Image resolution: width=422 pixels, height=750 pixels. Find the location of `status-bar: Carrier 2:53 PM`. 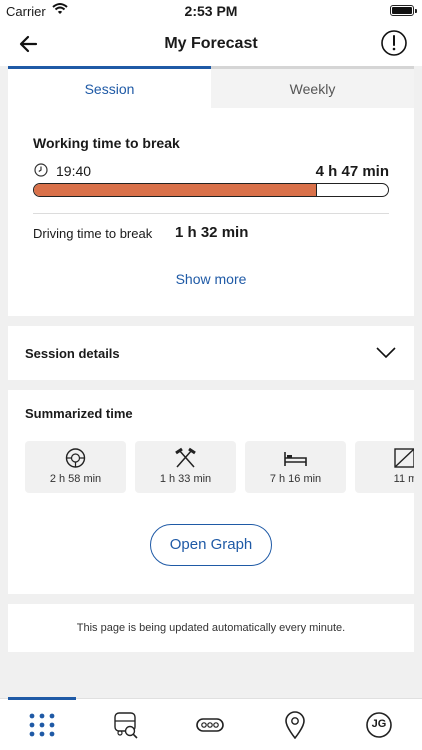

status-bar: Carrier 2:53 PM is located at coordinates (211, 11).